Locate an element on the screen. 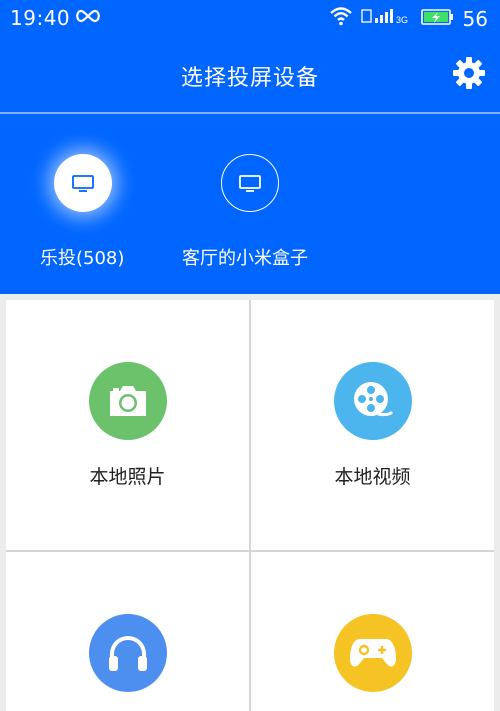 This screenshot has width=500, height=711. tile-label: 本地照片 is located at coordinates (127, 477).